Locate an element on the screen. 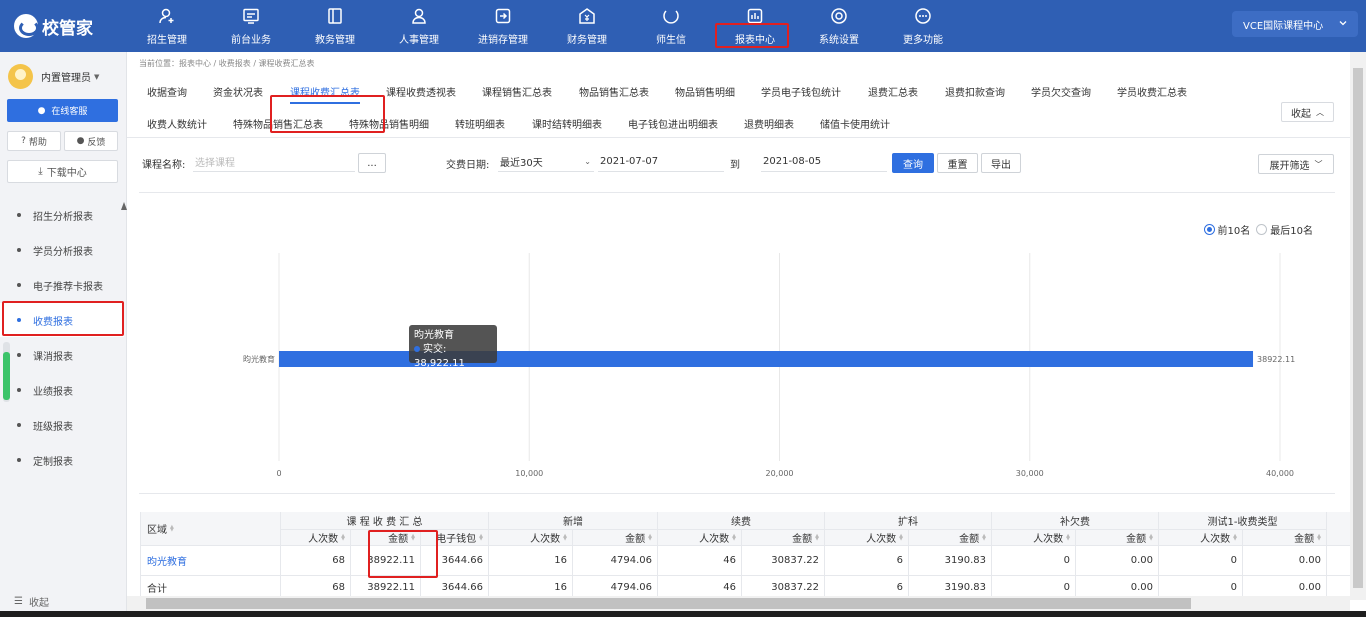 Image resolution: width=1366 pixels, height=617 pixels. column-subheader-label: 人次数 is located at coordinates (714, 539).